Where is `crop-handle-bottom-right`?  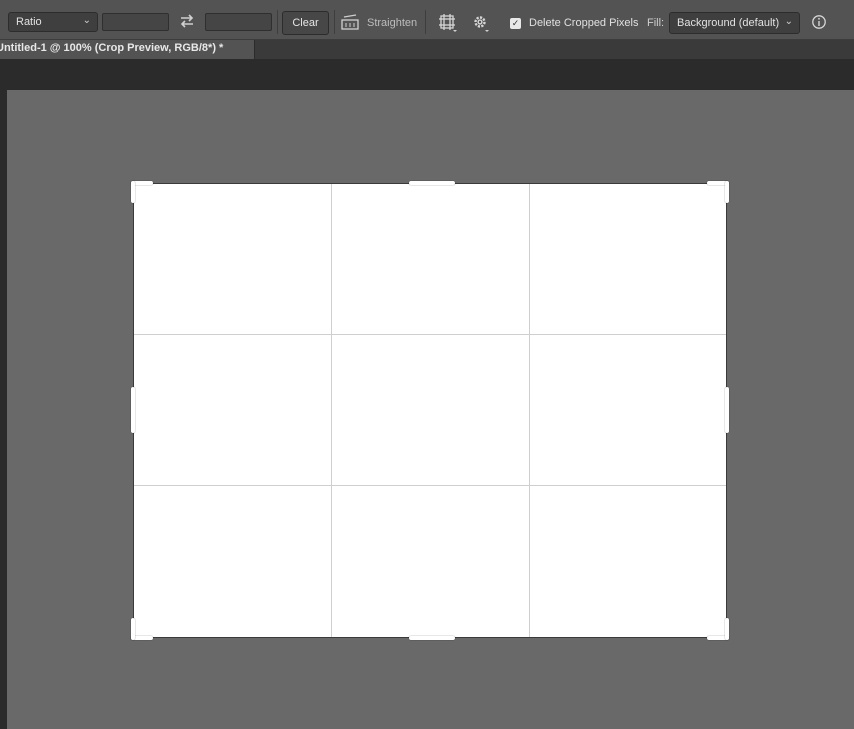 crop-handle-bottom-right is located at coordinates (718, 629).